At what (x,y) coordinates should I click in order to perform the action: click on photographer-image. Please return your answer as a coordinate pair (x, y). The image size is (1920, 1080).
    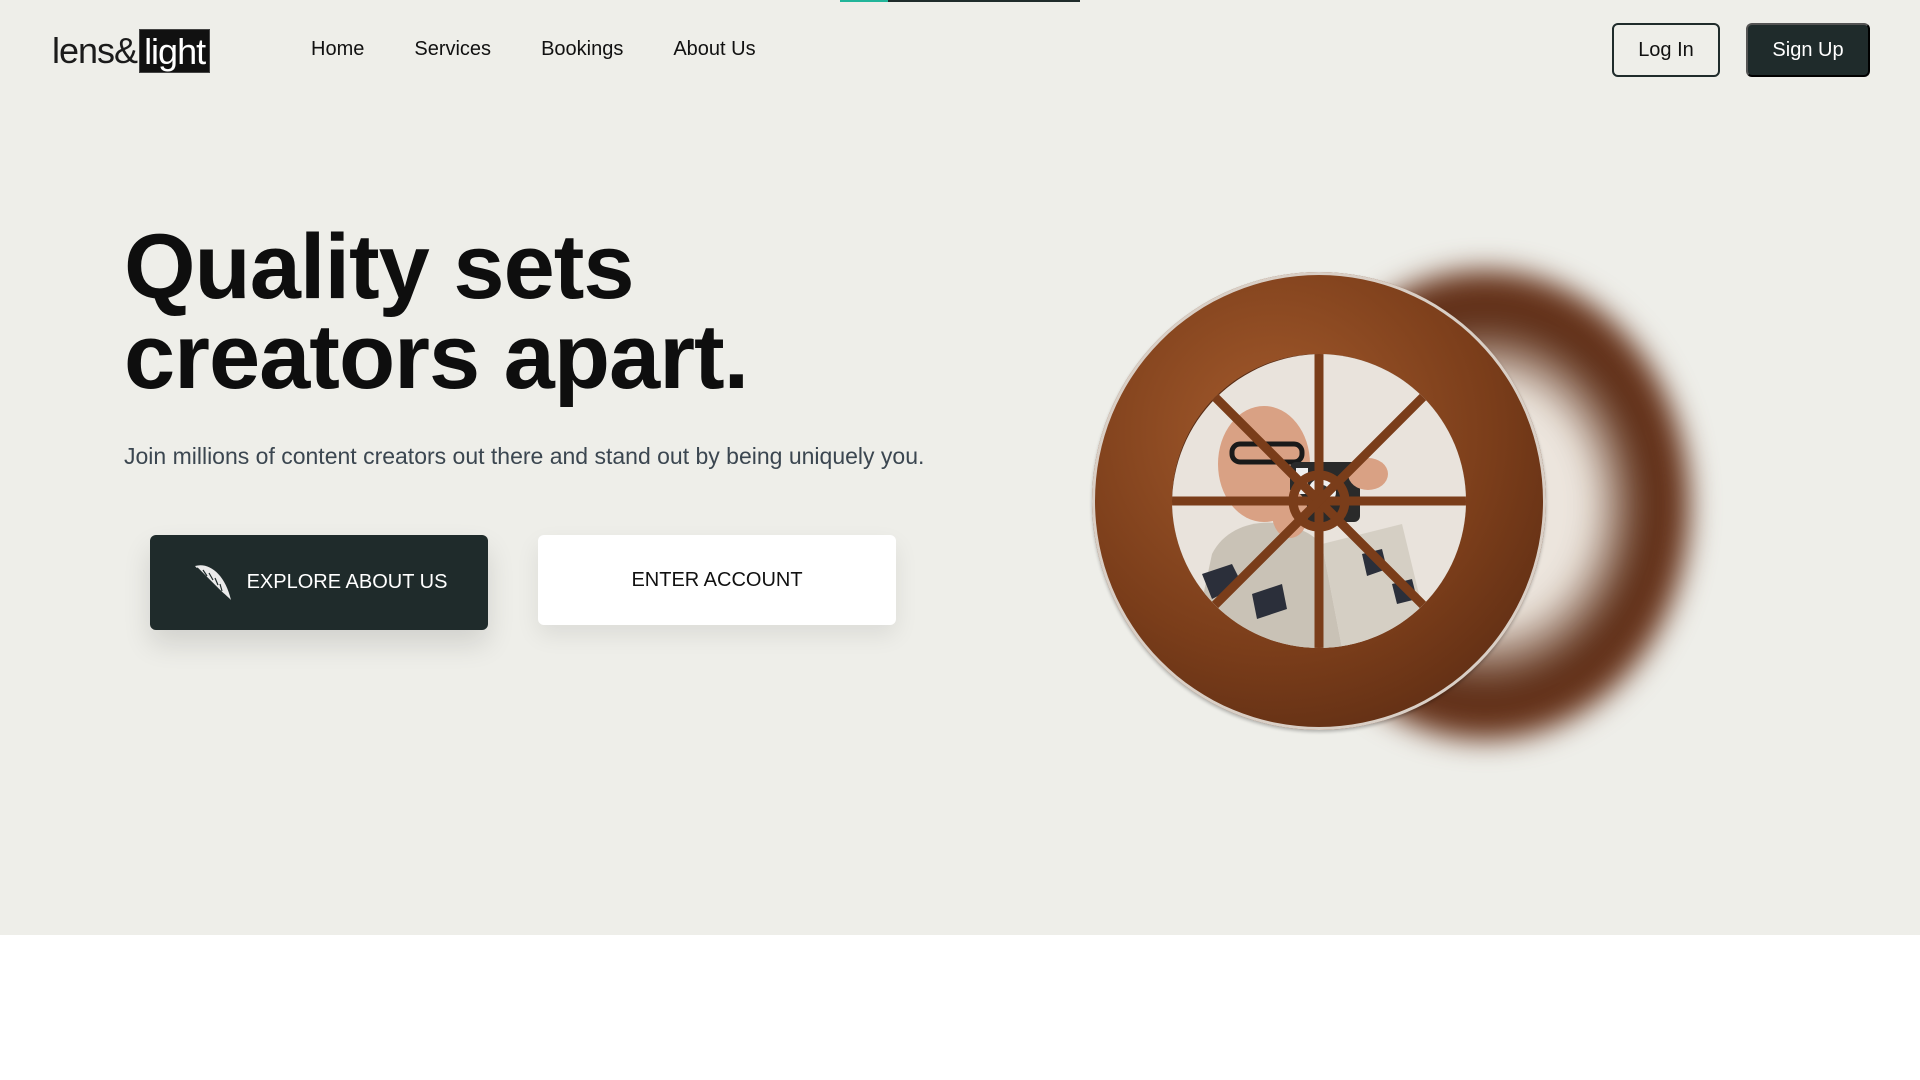
    Looking at the image, I should click on (1319, 501).